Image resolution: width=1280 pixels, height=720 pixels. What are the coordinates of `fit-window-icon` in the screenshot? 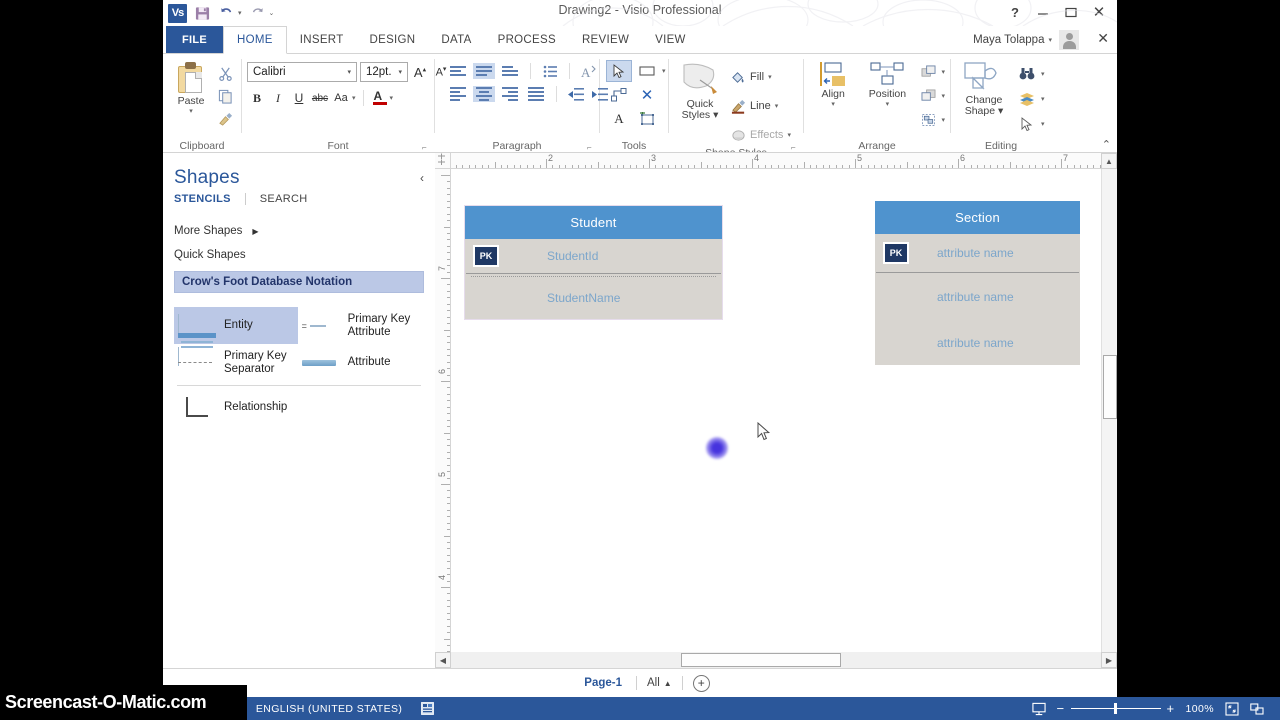 It's located at (1257, 709).